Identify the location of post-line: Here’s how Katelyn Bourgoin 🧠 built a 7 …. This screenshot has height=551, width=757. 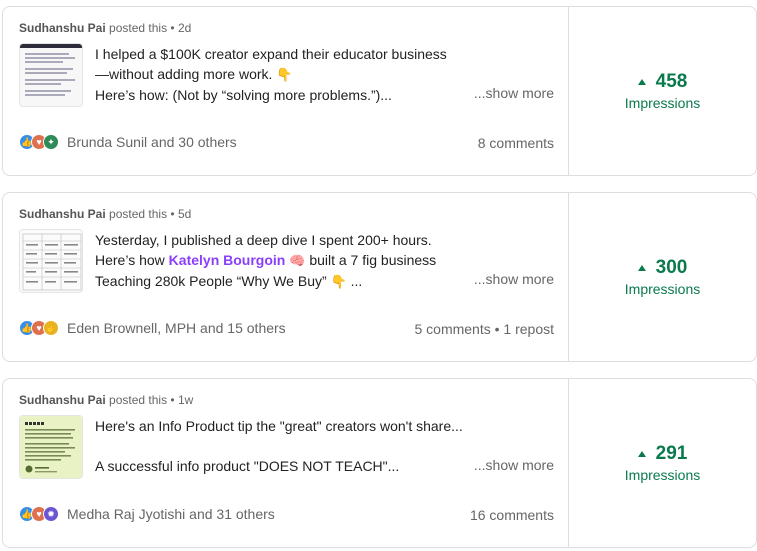
(275, 260).